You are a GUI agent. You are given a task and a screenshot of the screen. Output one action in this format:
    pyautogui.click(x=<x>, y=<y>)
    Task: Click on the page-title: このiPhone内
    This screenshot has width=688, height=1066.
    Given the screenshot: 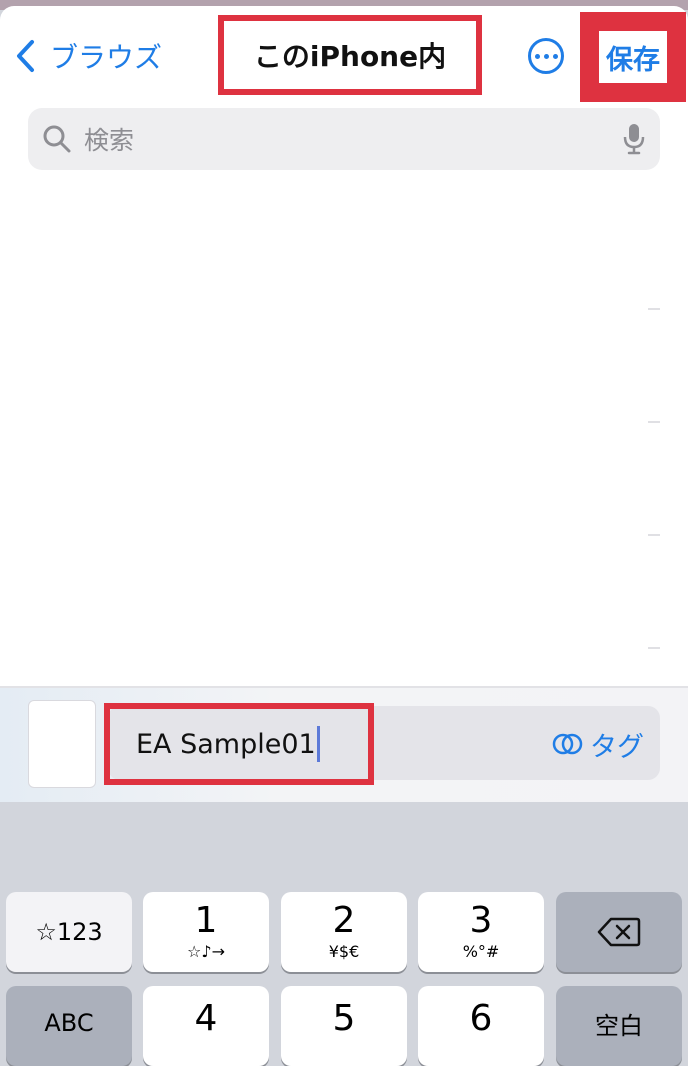 What is the action you would take?
    pyautogui.click(x=350, y=56)
    